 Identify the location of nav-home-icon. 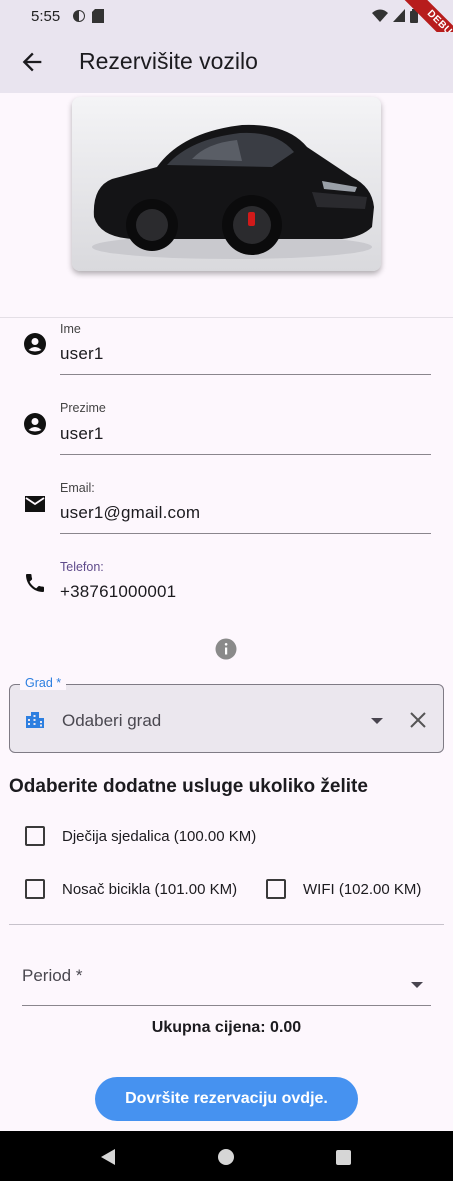
(226, 1157).